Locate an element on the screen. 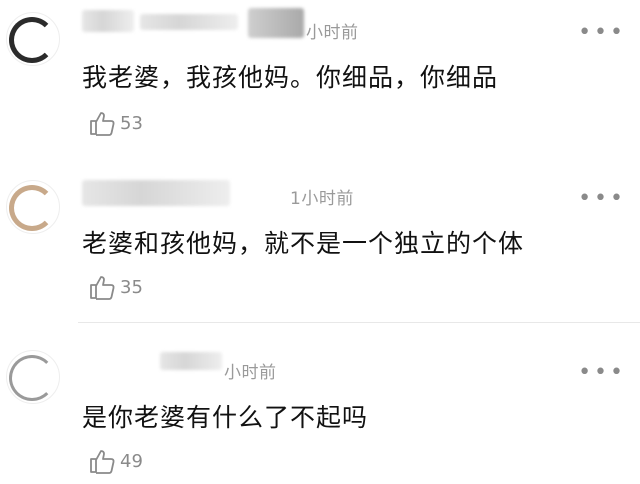  comment-text: 老婆和孩他妈，就不是一个独立的个体 is located at coordinates (303, 243).